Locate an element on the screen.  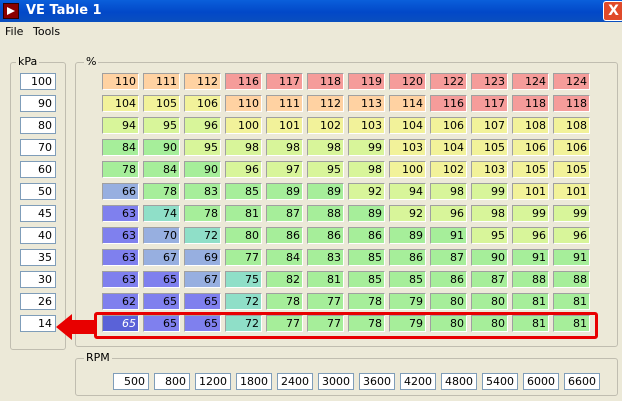
rpm-input: 1800 is located at coordinates (254, 381).